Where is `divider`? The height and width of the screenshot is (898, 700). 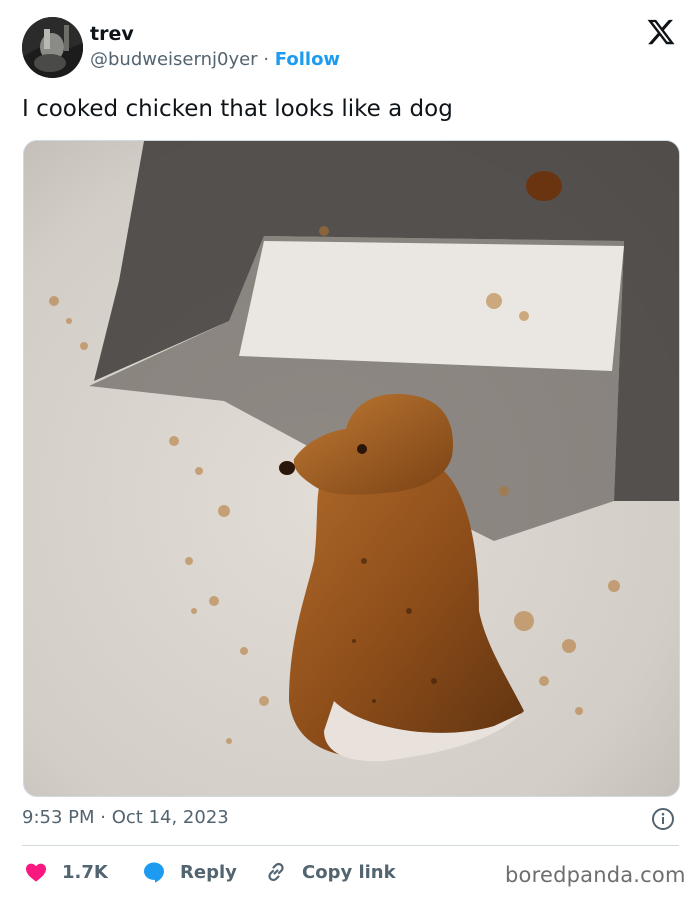 divider is located at coordinates (350, 845).